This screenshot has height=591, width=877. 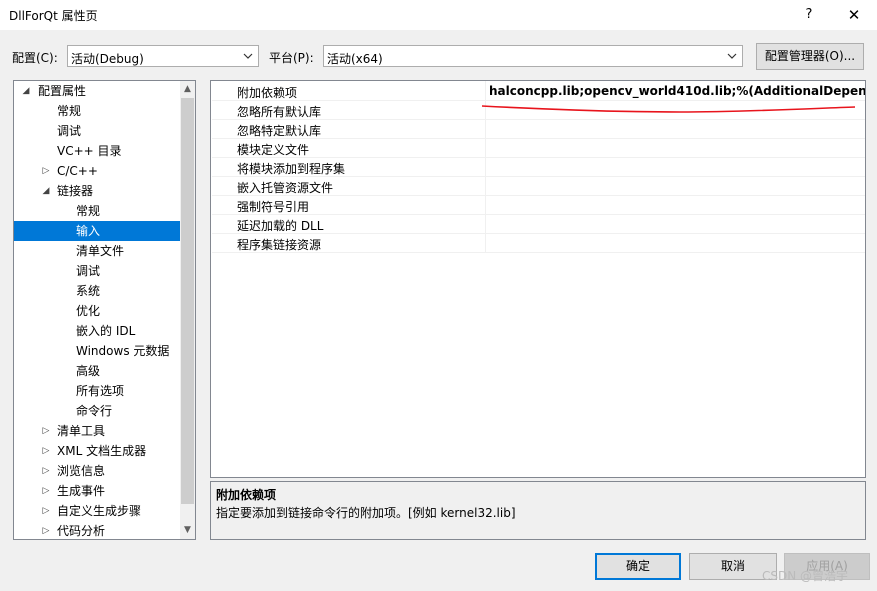 I want to click on tree-item-label: 命令行, so click(x=94, y=411).